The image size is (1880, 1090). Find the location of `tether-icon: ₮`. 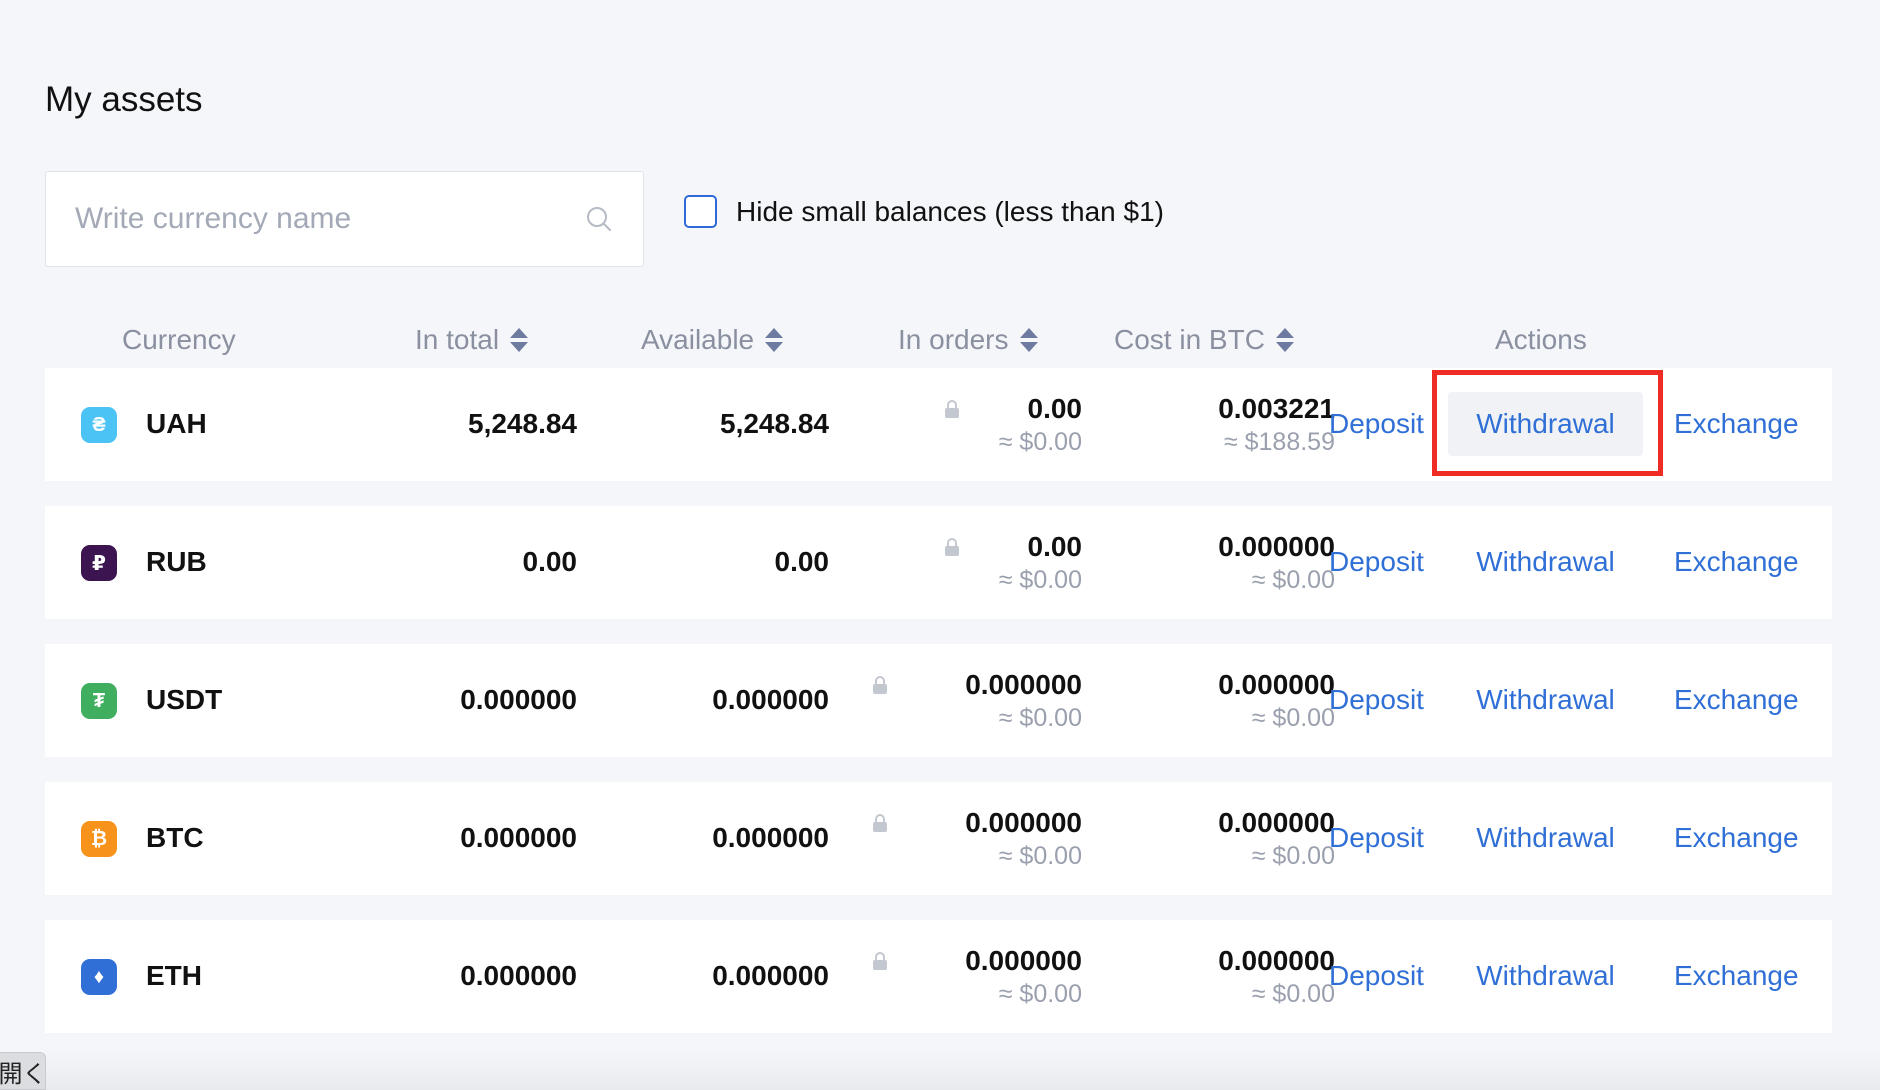

tether-icon: ₮ is located at coordinates (99, 701).